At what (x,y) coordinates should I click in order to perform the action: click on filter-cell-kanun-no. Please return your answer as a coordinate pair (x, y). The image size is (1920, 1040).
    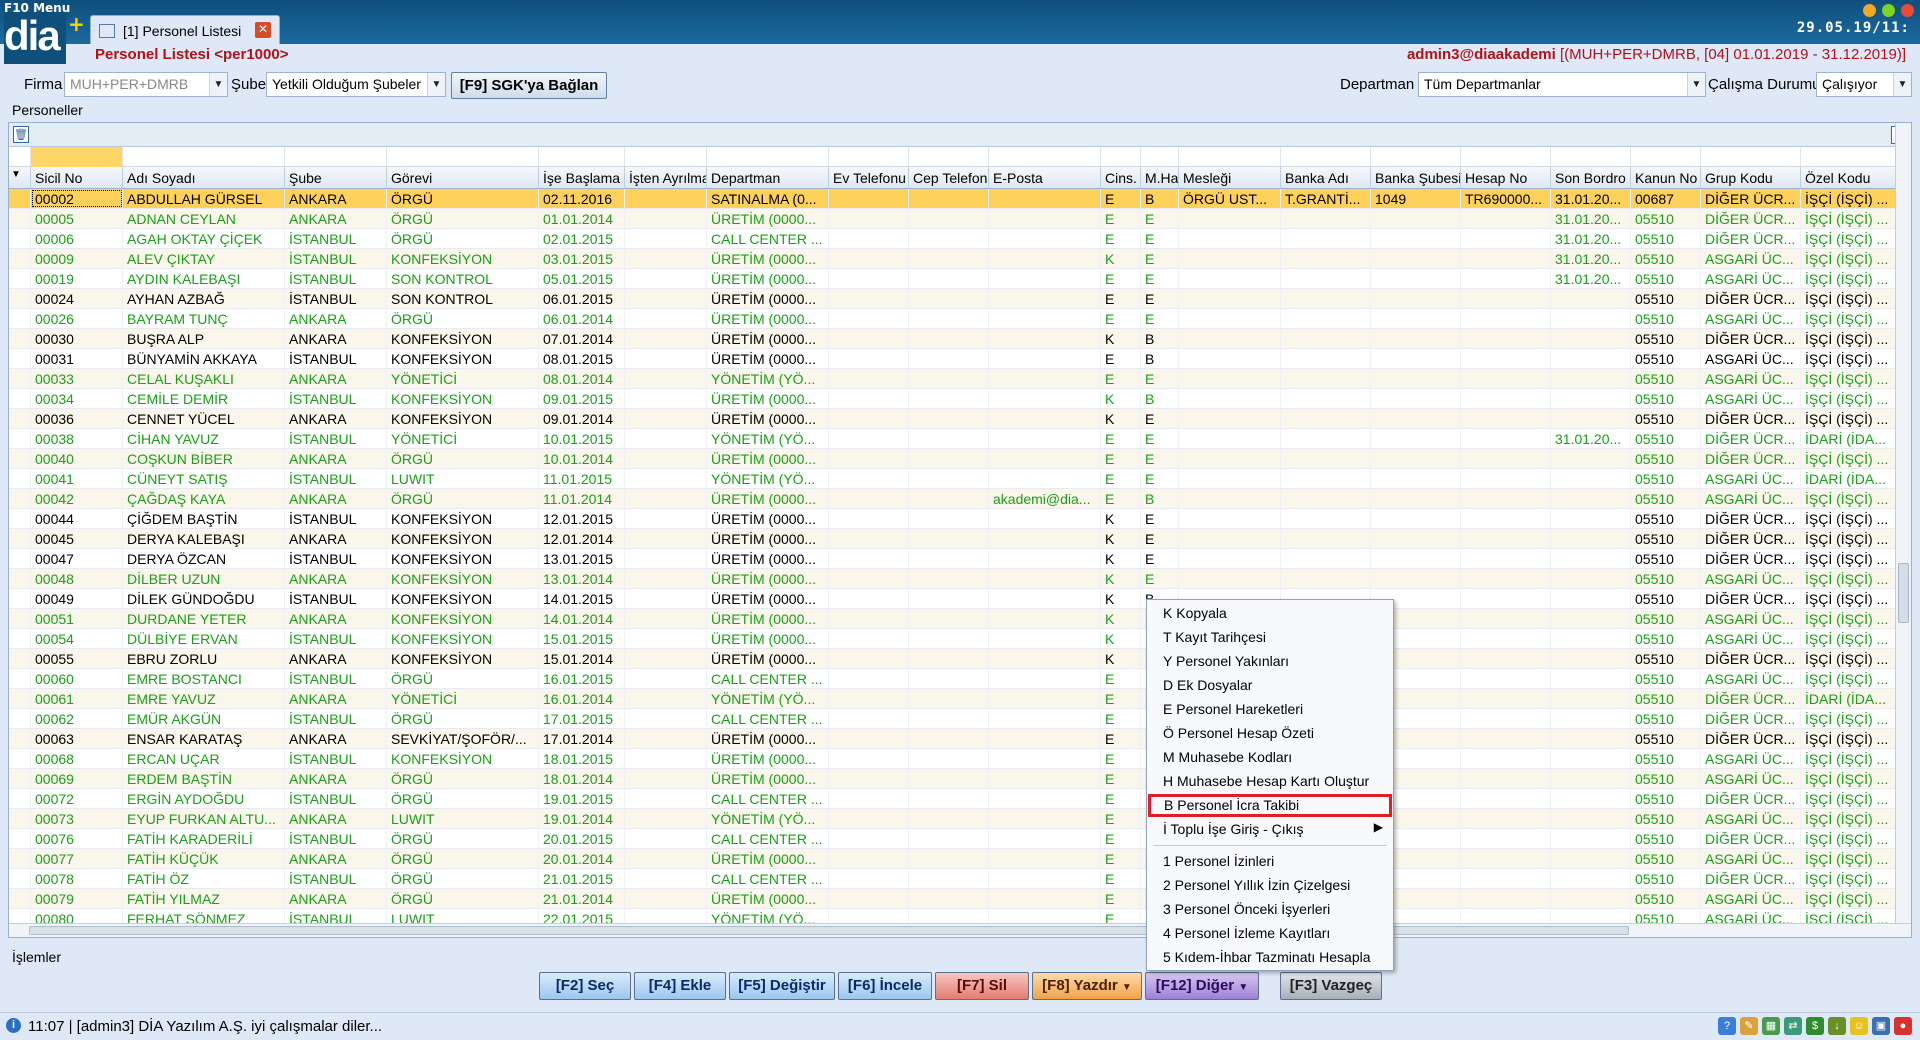
    Looking at the image, I should click on (1666, 157).